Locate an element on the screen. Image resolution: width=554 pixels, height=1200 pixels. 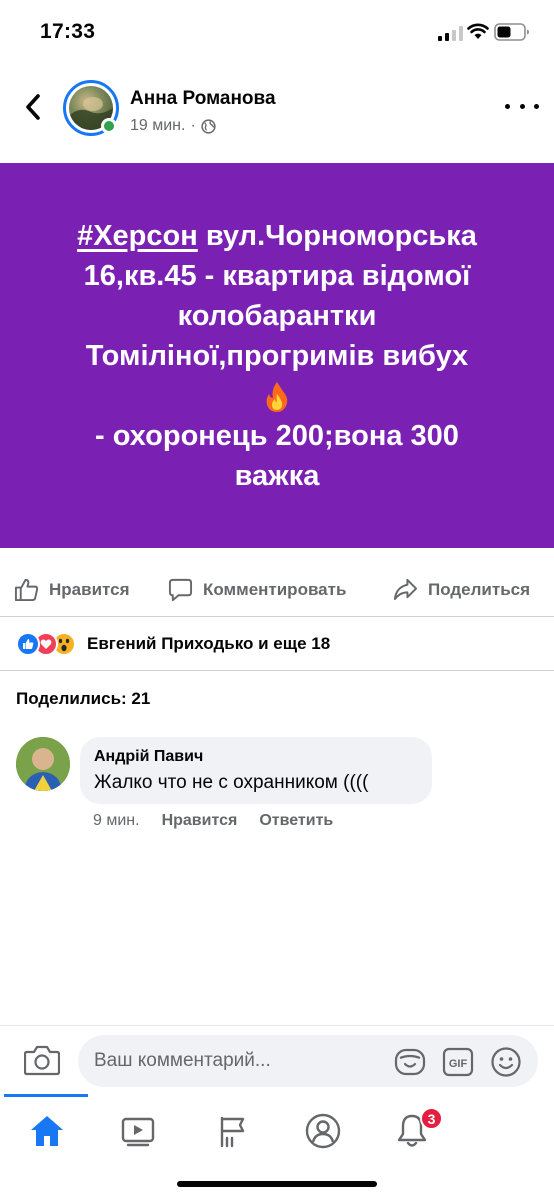
reactions-summary: Евгений Приходько и еще 18 is located at coordinates (277, 644).